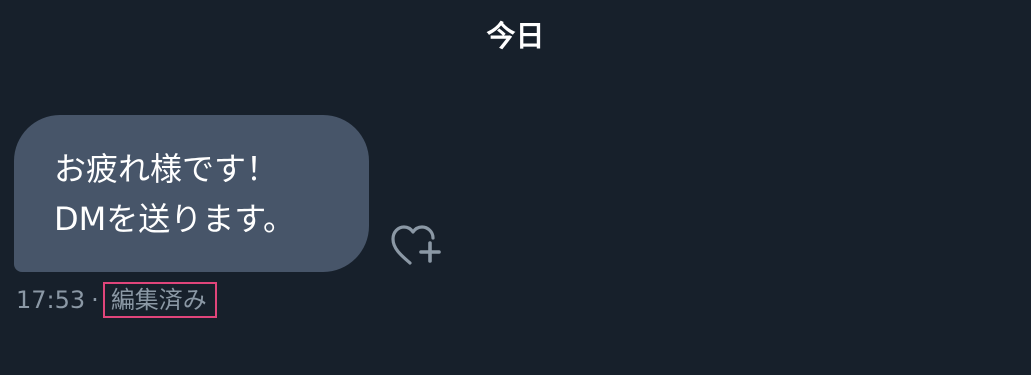  Describe the element at coordinates (175, 219) in the screenshot. I see `message-text-line-2: DMを送ります。` at that location.